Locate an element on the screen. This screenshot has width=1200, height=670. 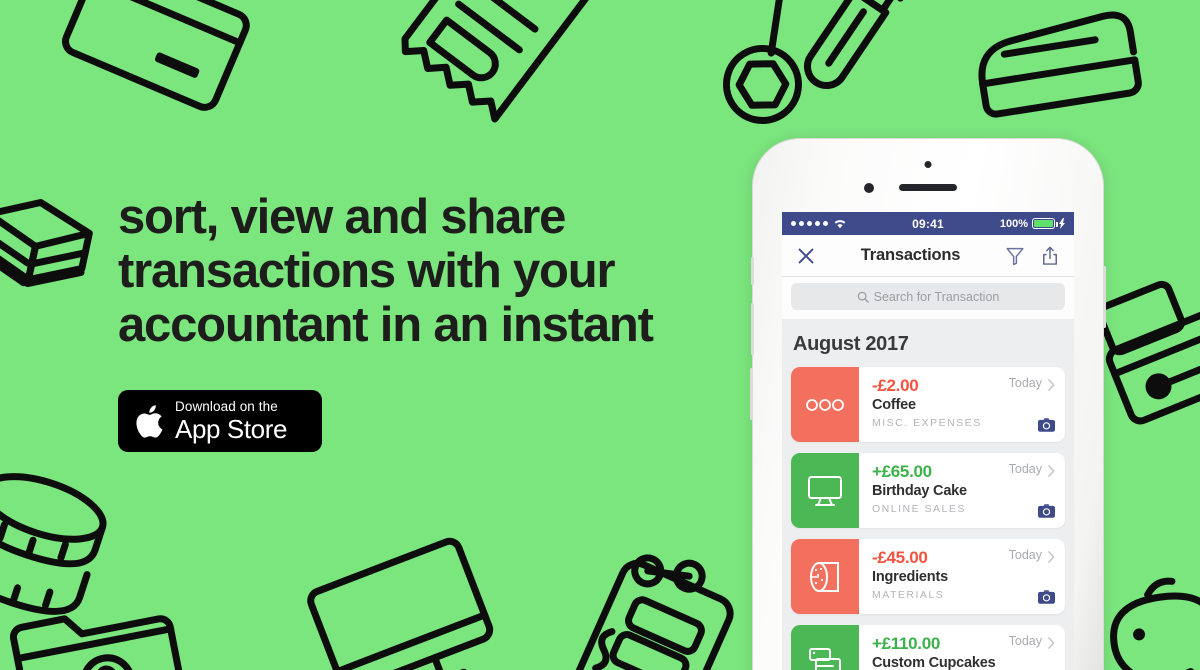
search-placeholder: Search for Transaction is located at coordinates (936, 296).